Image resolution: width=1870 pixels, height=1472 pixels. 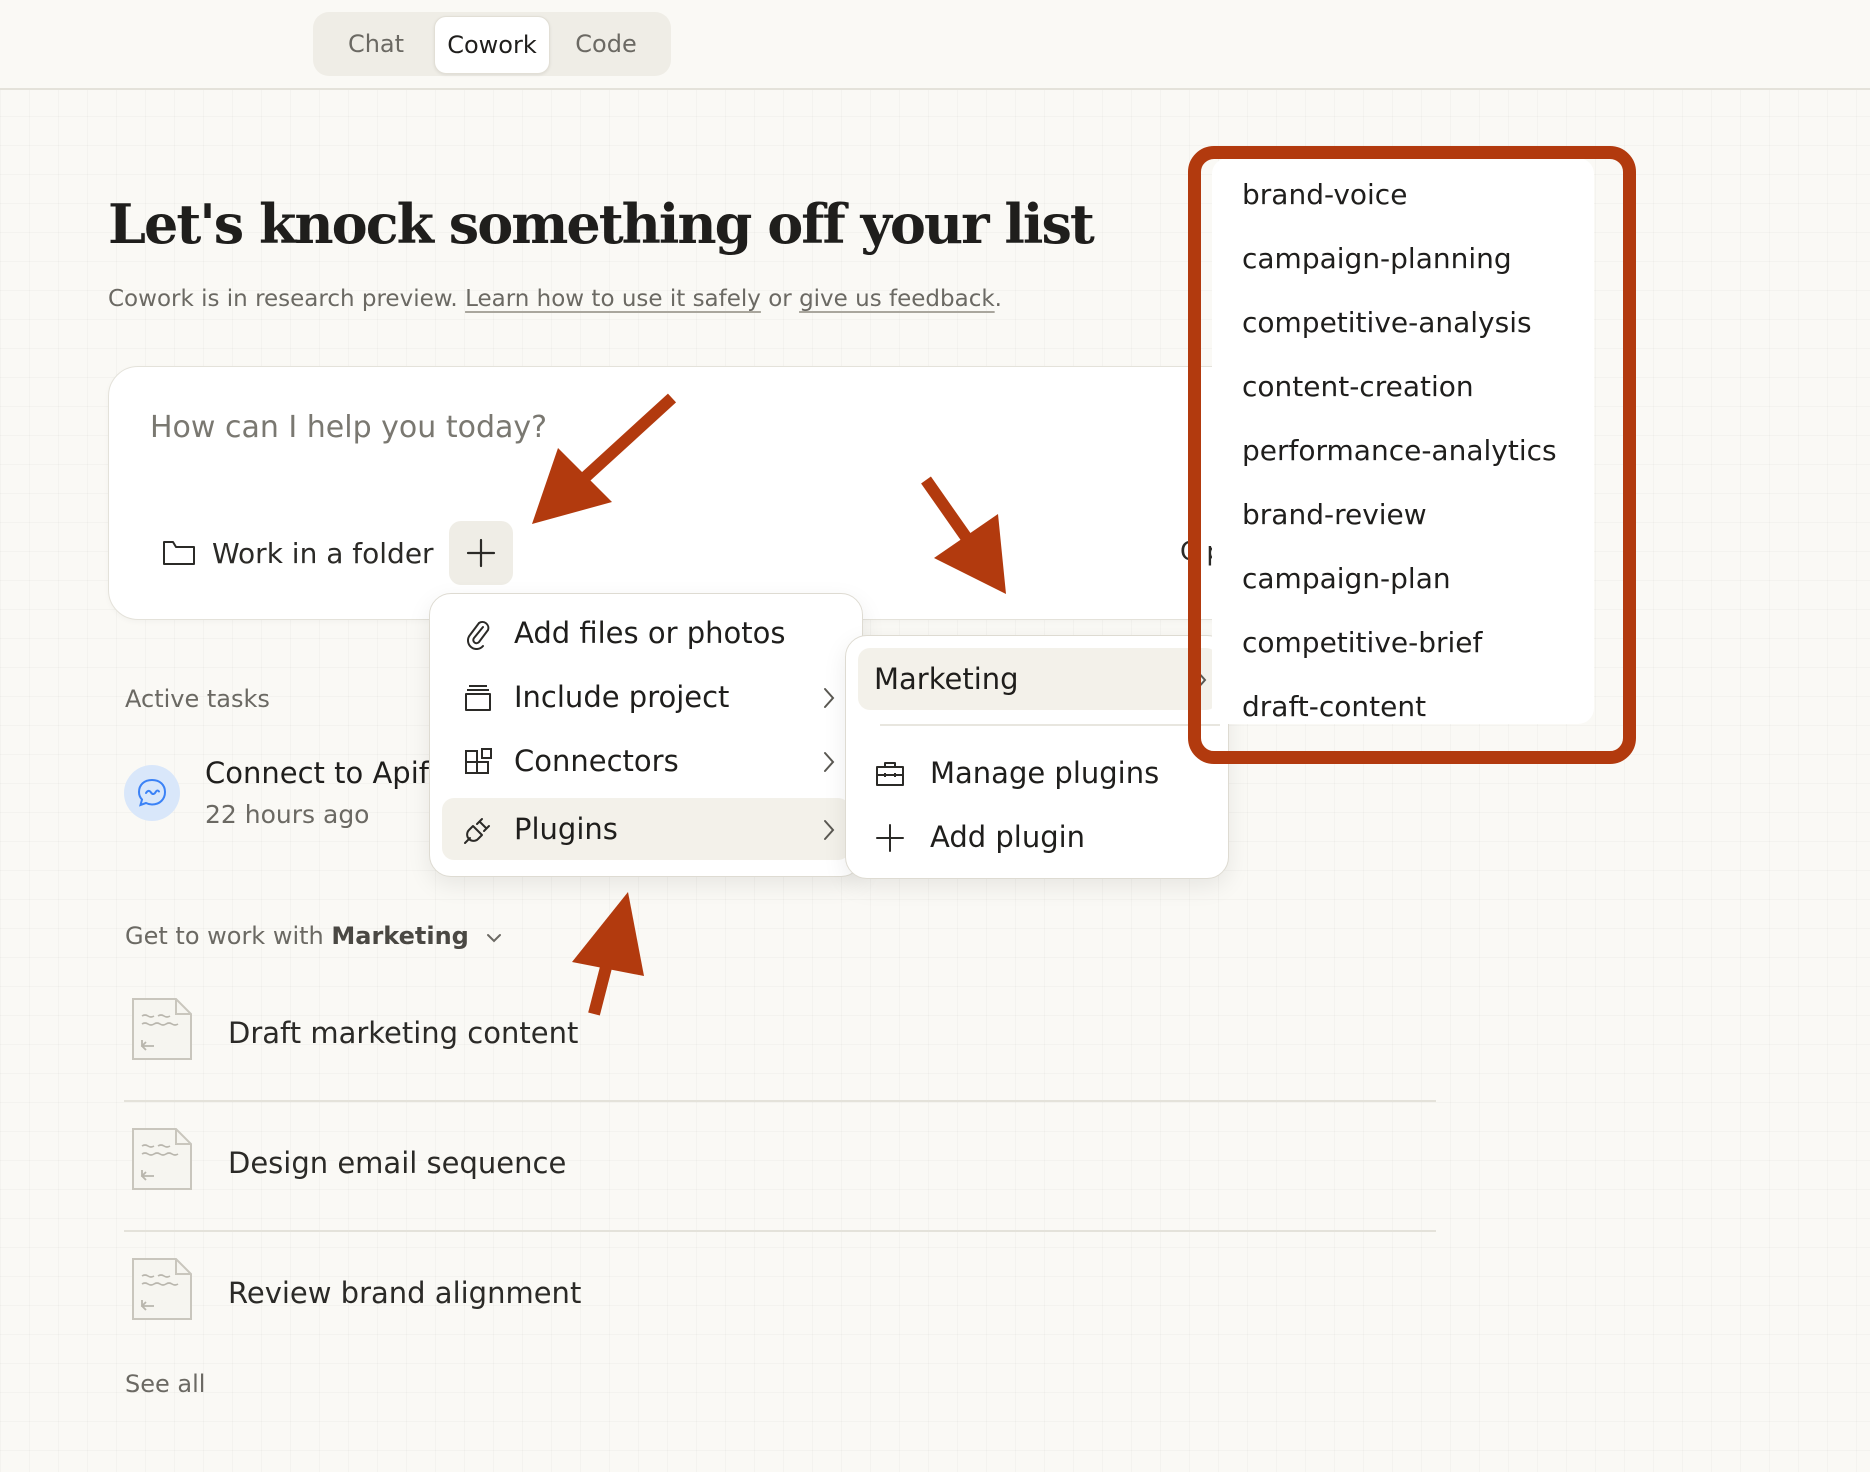 I want to click on active-tasks-heading: Active tasks, so click(x=197, y=699).